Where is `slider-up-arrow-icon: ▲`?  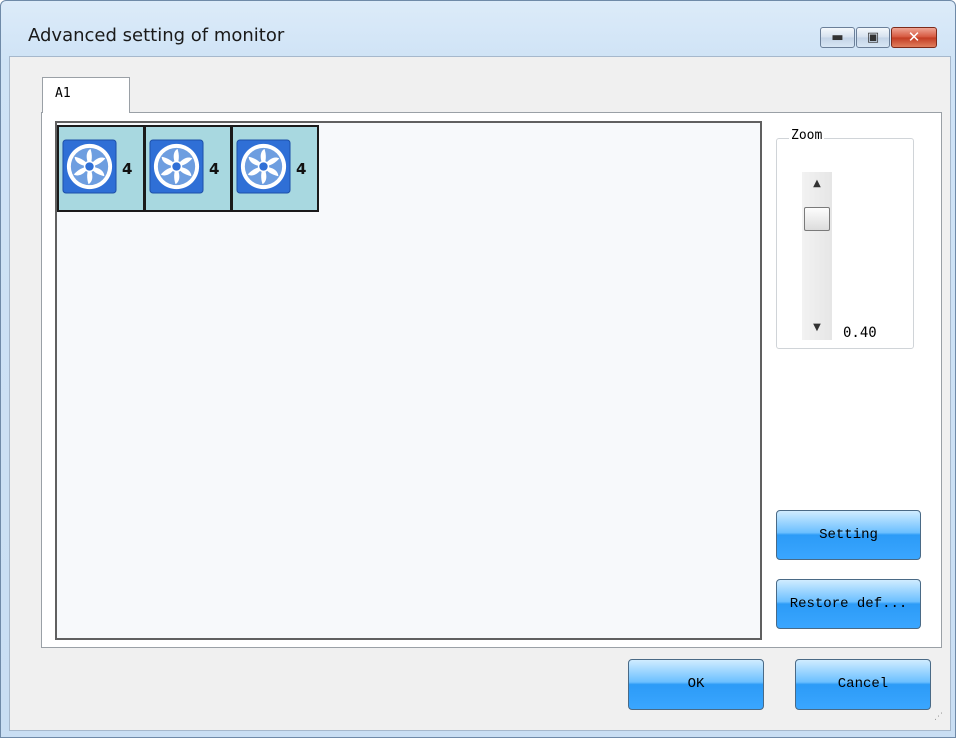
slider-up-arrow-icon: ▲ is located at coordinates (817, 184).